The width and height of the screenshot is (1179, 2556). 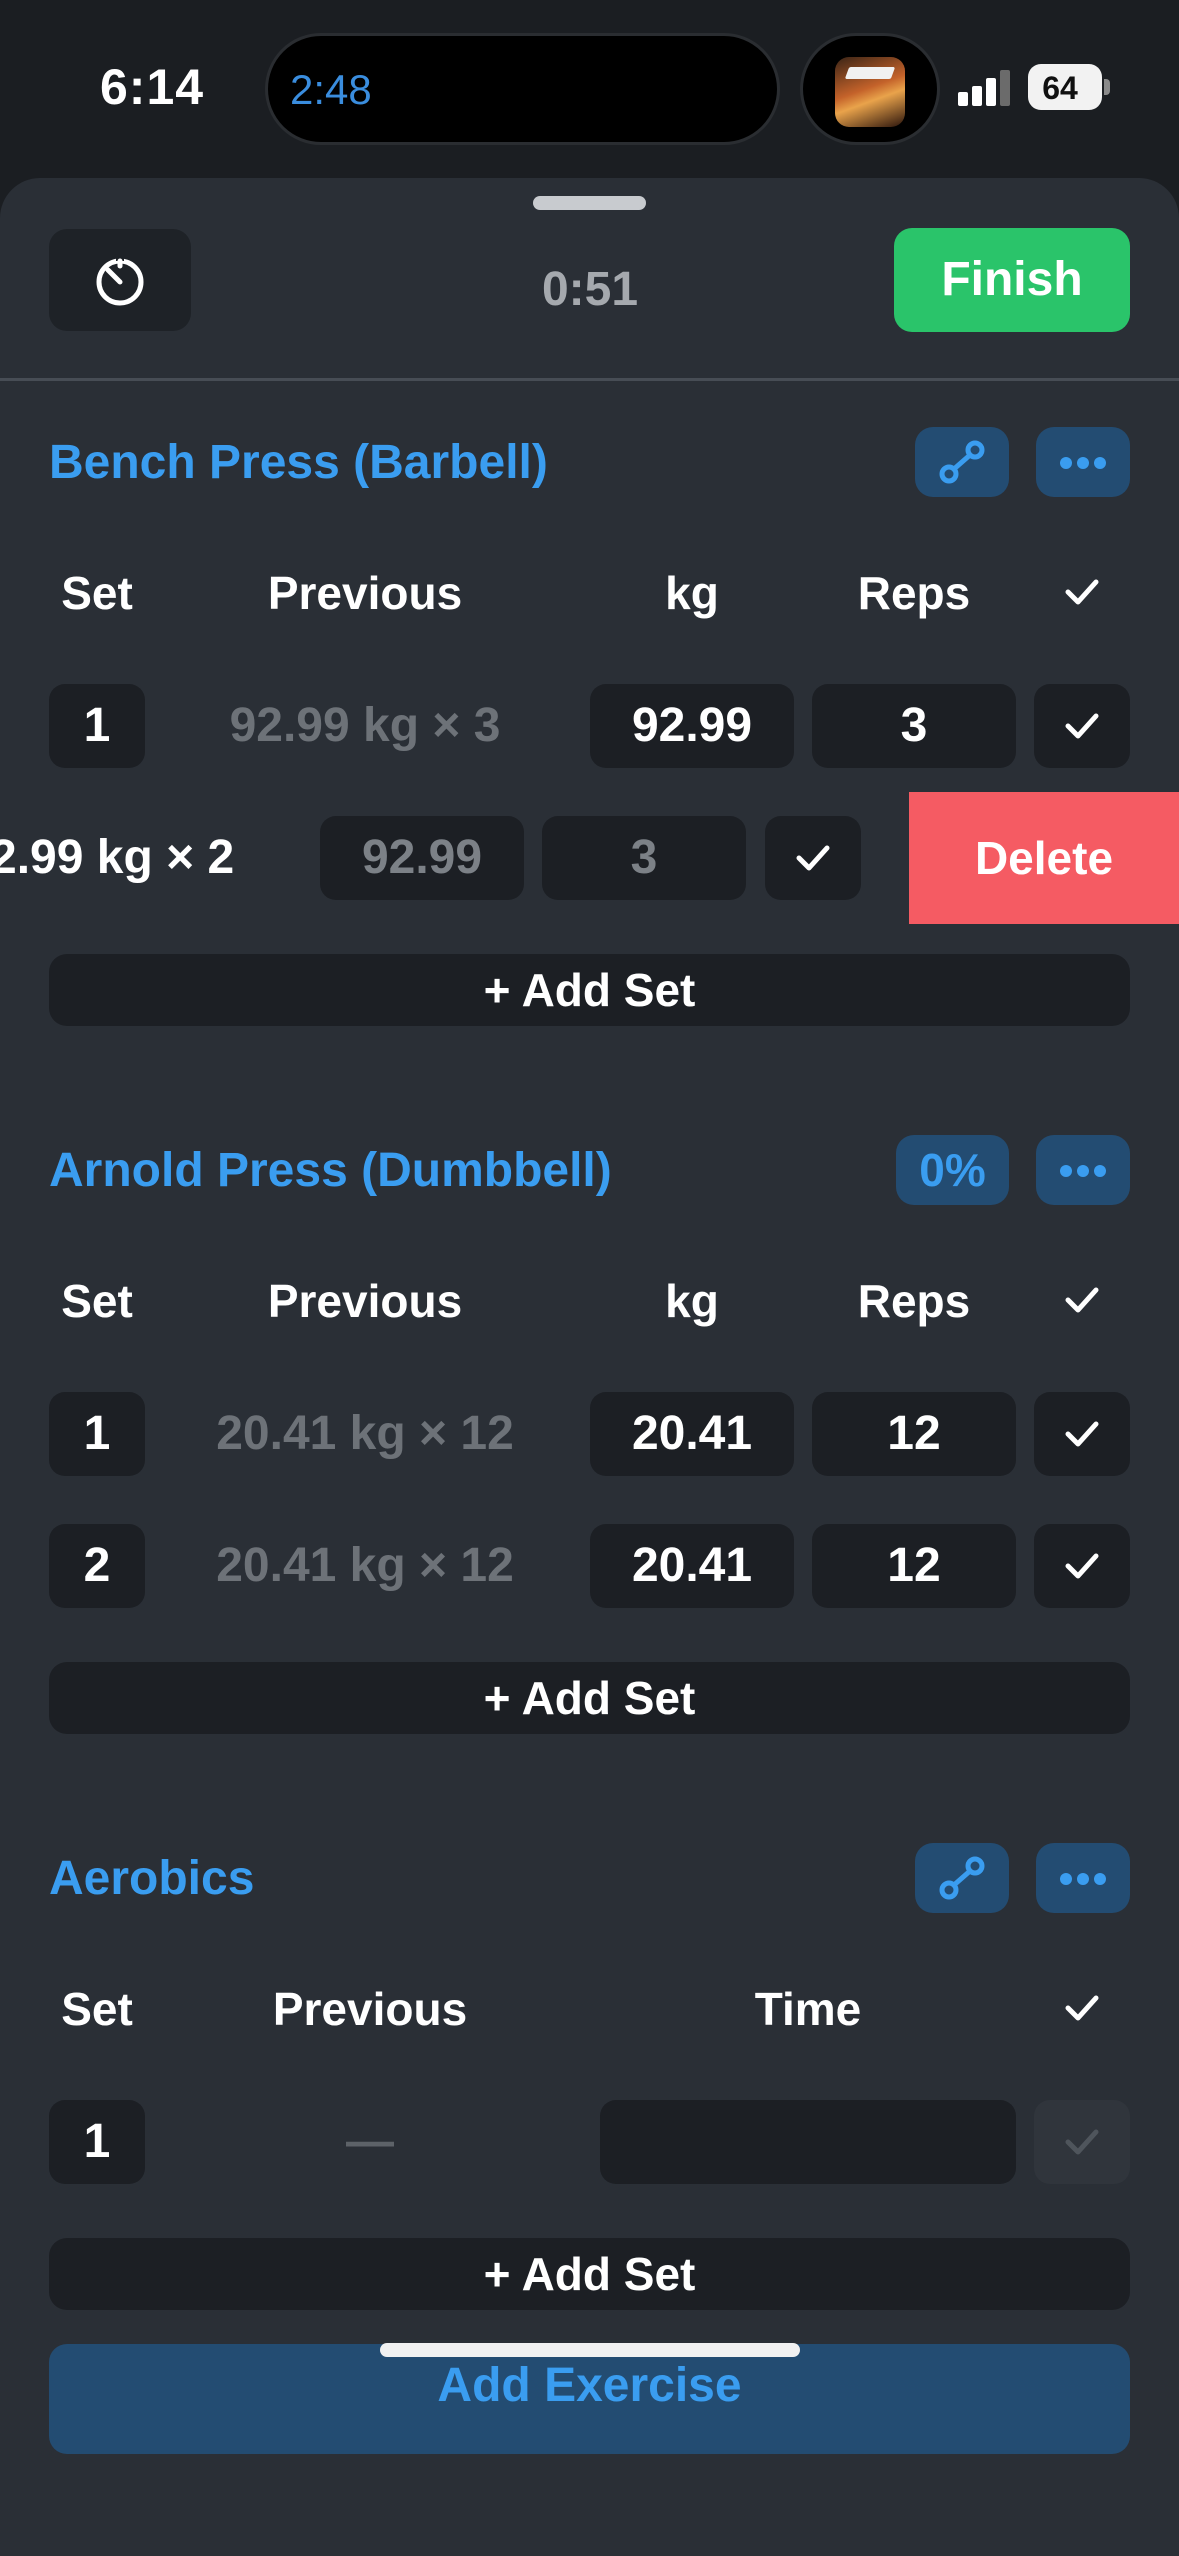 I want to click on battery-nub, so click(x=1107, y=87).